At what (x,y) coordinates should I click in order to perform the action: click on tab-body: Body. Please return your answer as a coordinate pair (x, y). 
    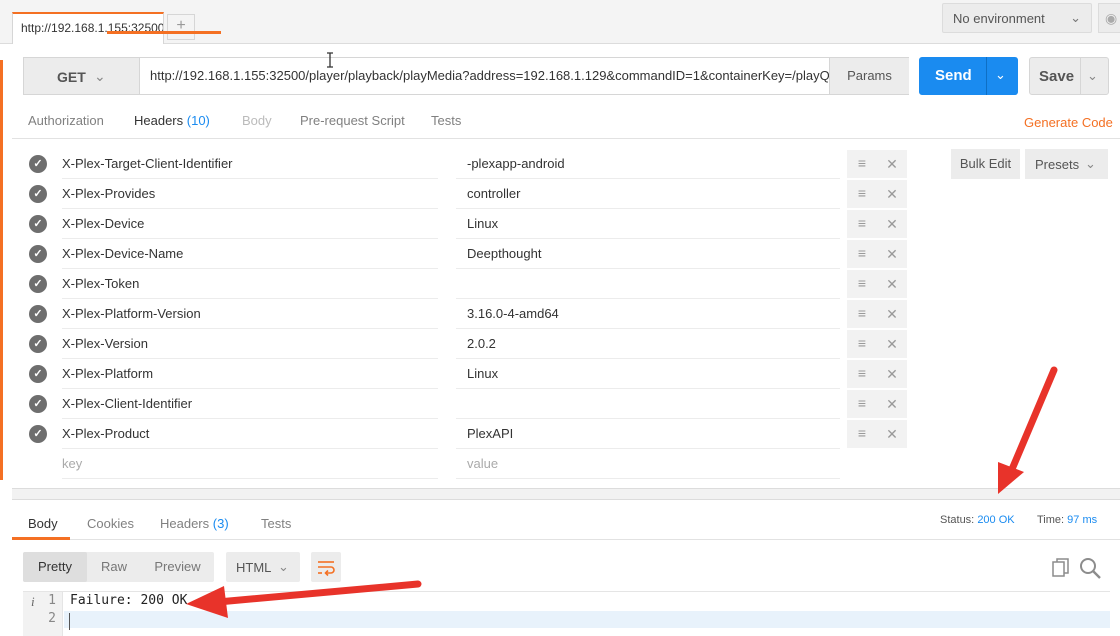
    Looking at the image, I should click on (257, 120).